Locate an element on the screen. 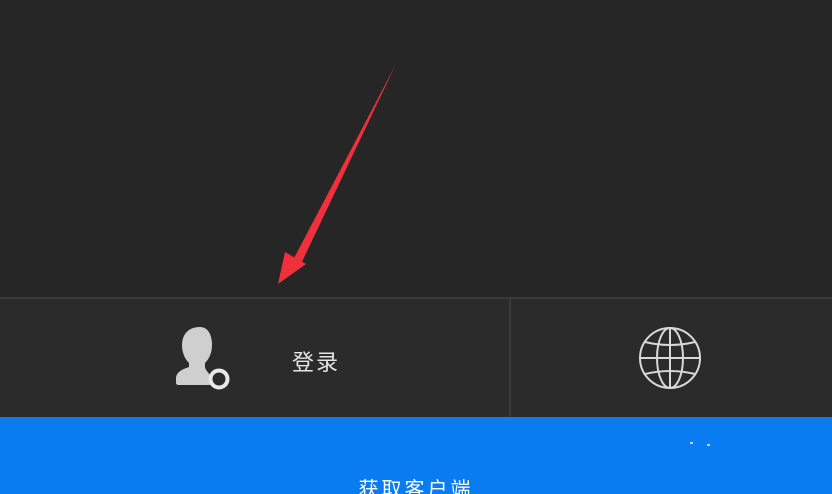  language-button is located at coordinates (671, 358).